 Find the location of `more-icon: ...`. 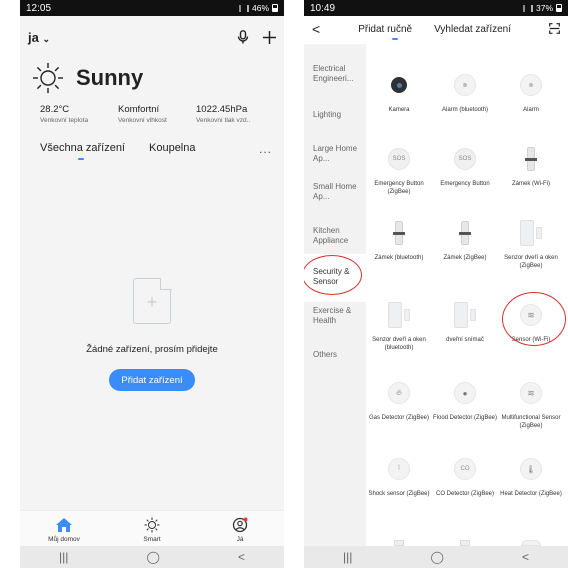

more-icon: ... is located at coordinates (265, 149).